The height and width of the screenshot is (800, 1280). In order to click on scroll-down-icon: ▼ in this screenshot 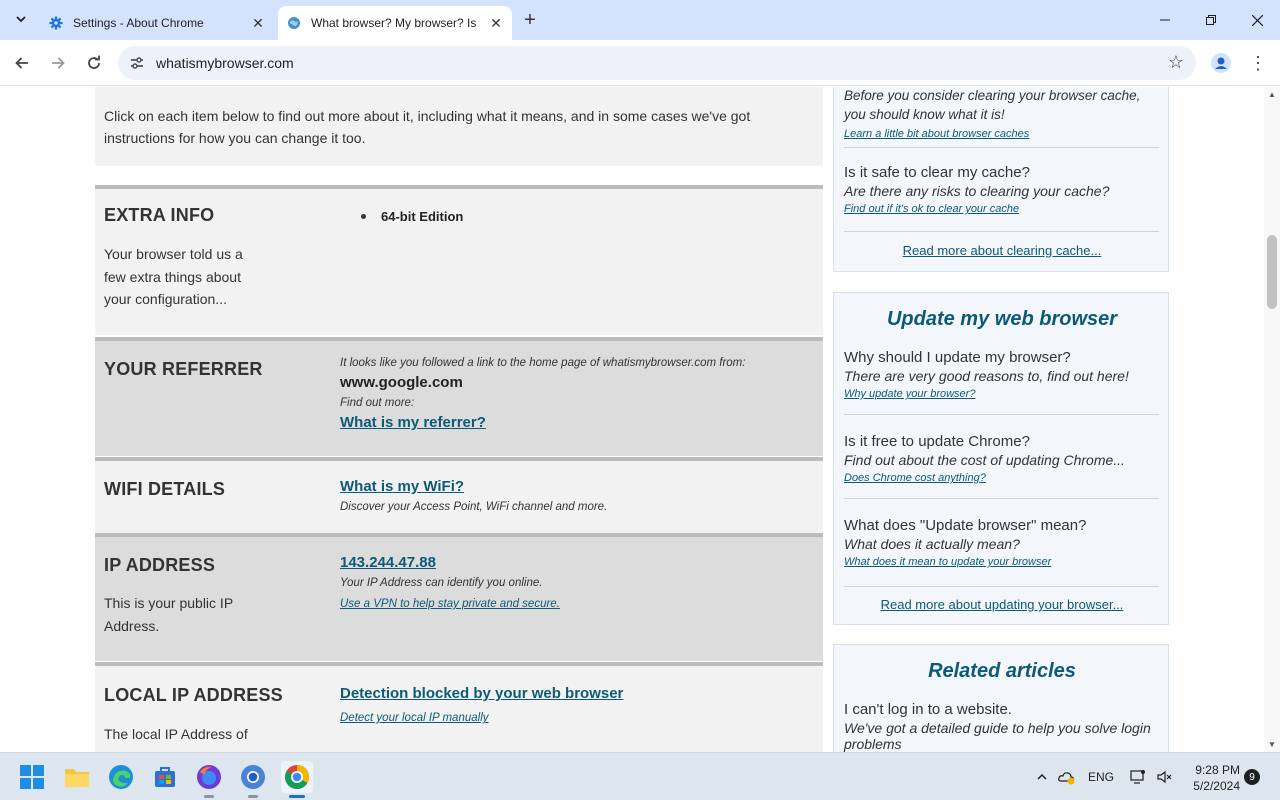, I will do `click(1272, 744)`.